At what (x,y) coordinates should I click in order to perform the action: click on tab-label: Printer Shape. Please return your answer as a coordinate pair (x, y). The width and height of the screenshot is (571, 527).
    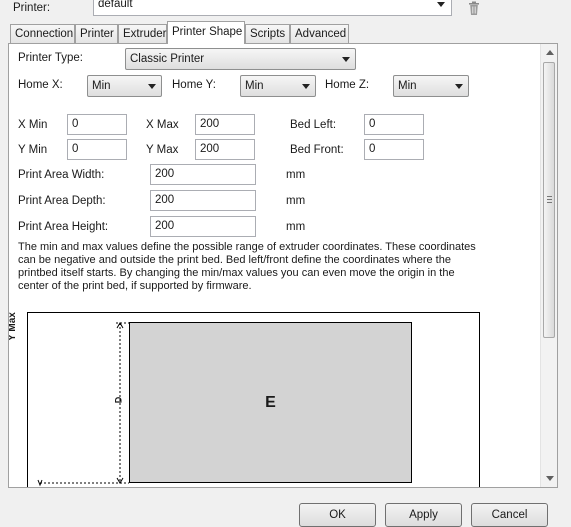
    Looking at the image, I should click on (207, 32).